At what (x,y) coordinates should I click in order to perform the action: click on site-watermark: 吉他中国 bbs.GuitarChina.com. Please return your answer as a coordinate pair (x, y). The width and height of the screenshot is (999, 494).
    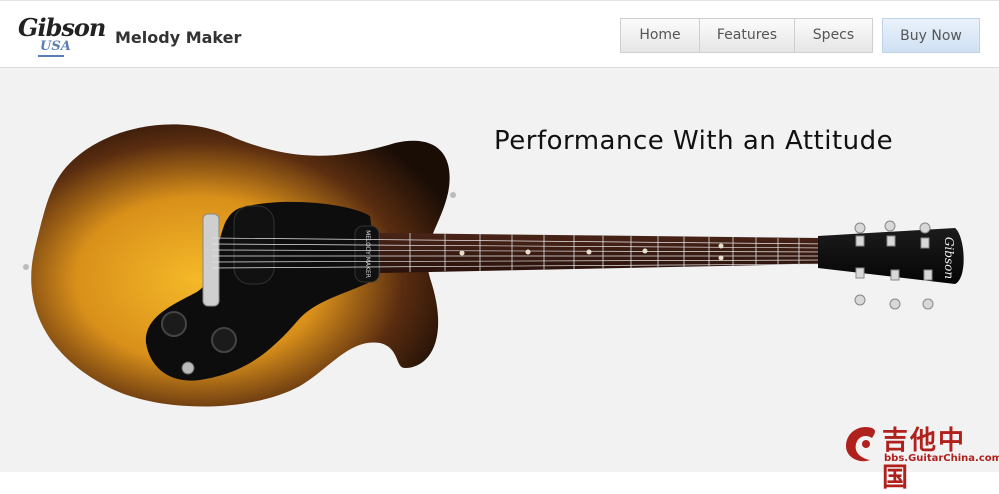
    Looking at the image, I should click on (920, 456).